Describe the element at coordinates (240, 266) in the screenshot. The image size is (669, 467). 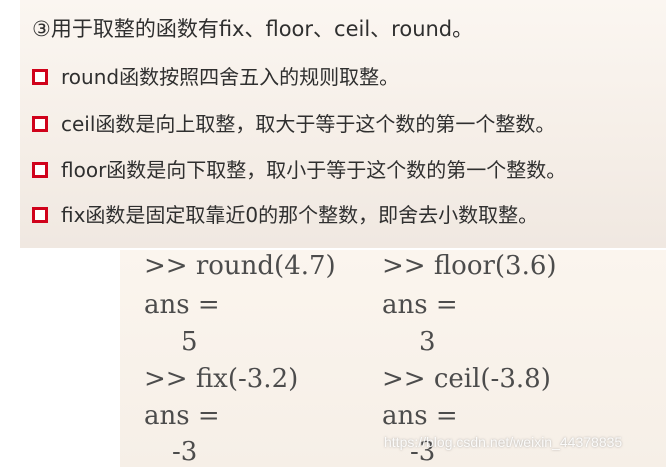
I see `round-command: >> round(4.7)` at that location.